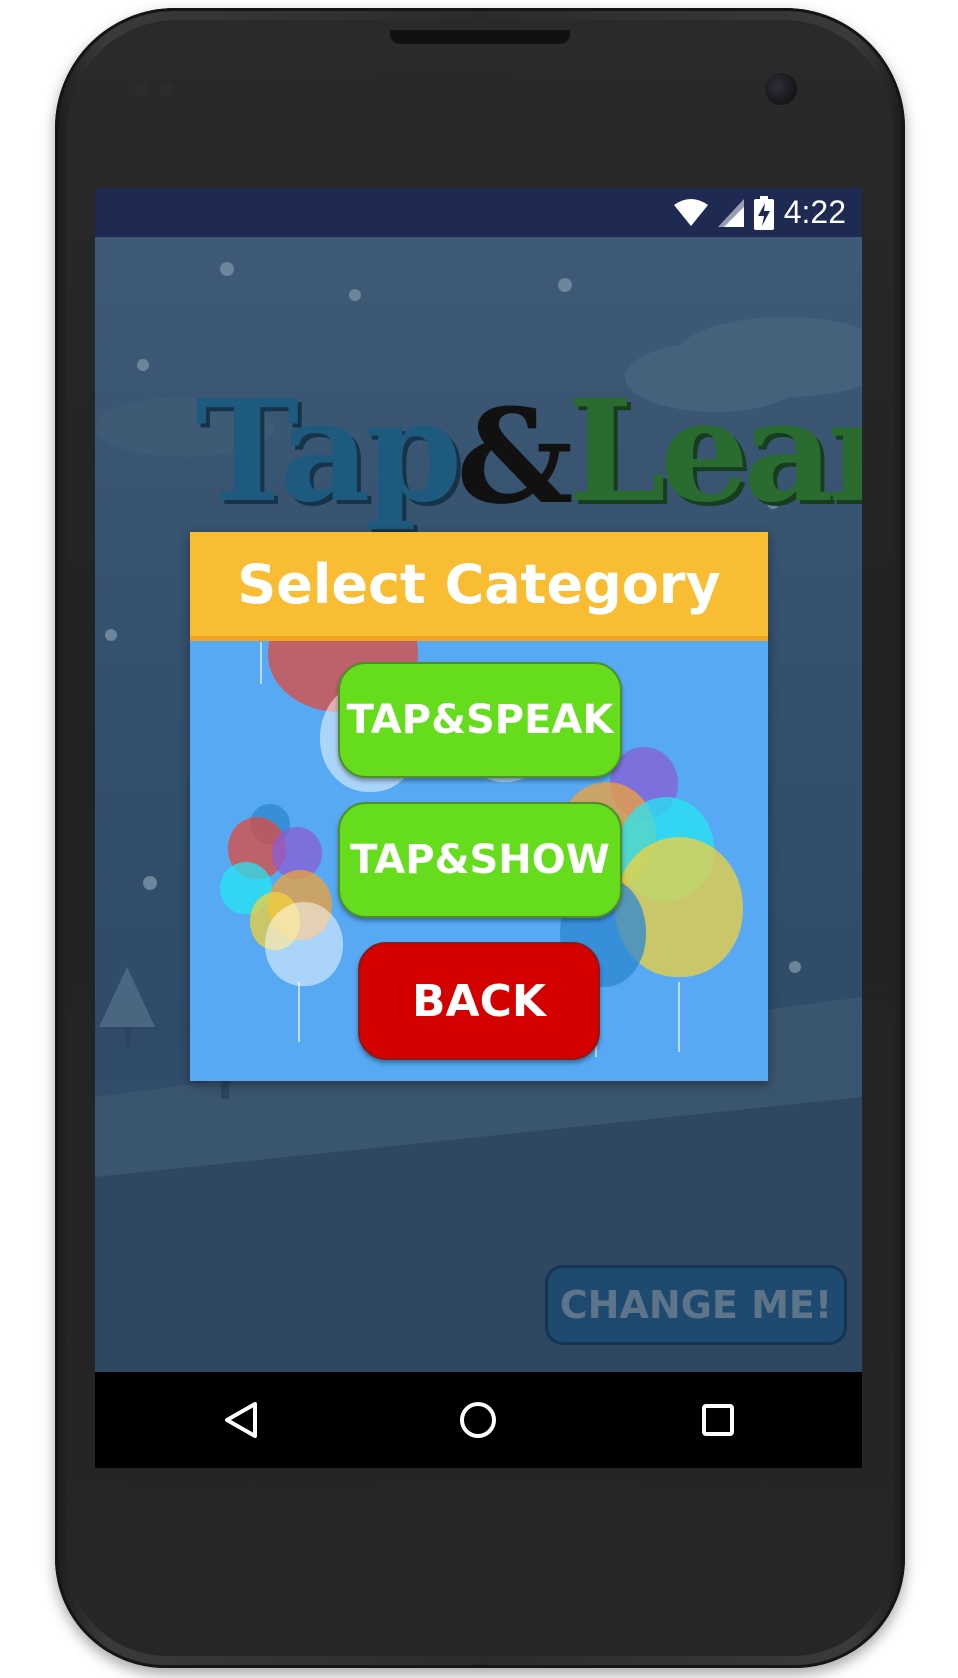 This screenshot has width=958, height=1678. Describe the element at coordinates (514, 456) in the screenshot. I see `logo-ampersand: &` at that location.